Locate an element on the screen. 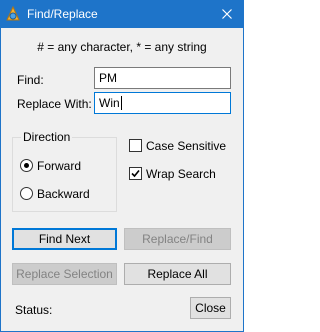 This screenshot has width=320, height=332. window-title: Find/Replace is located at coordinates (62, 14).